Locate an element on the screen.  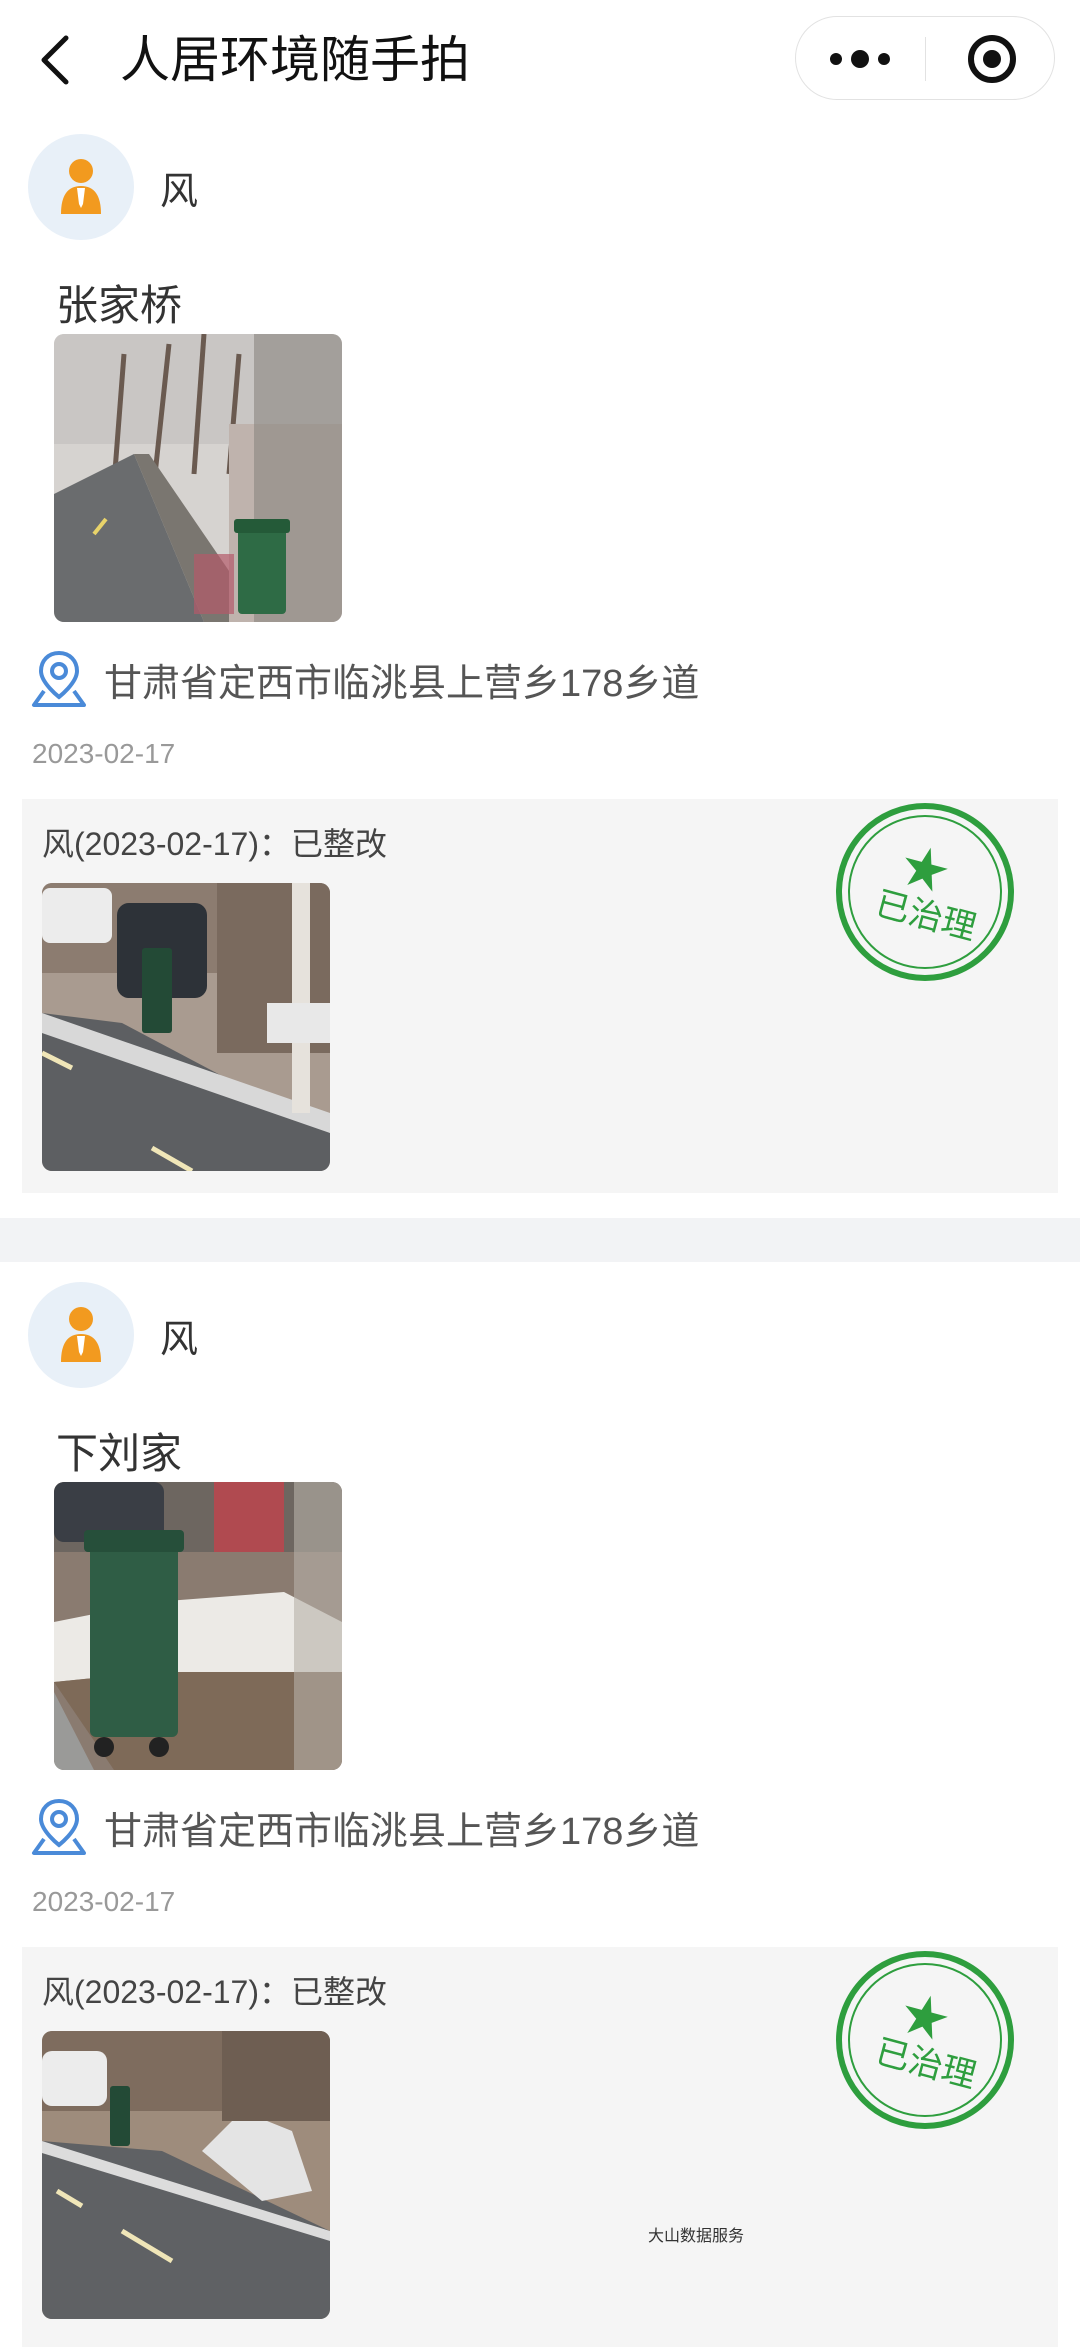
watermark-text: 大山数据服务 is located at coordinates (696, 2236).